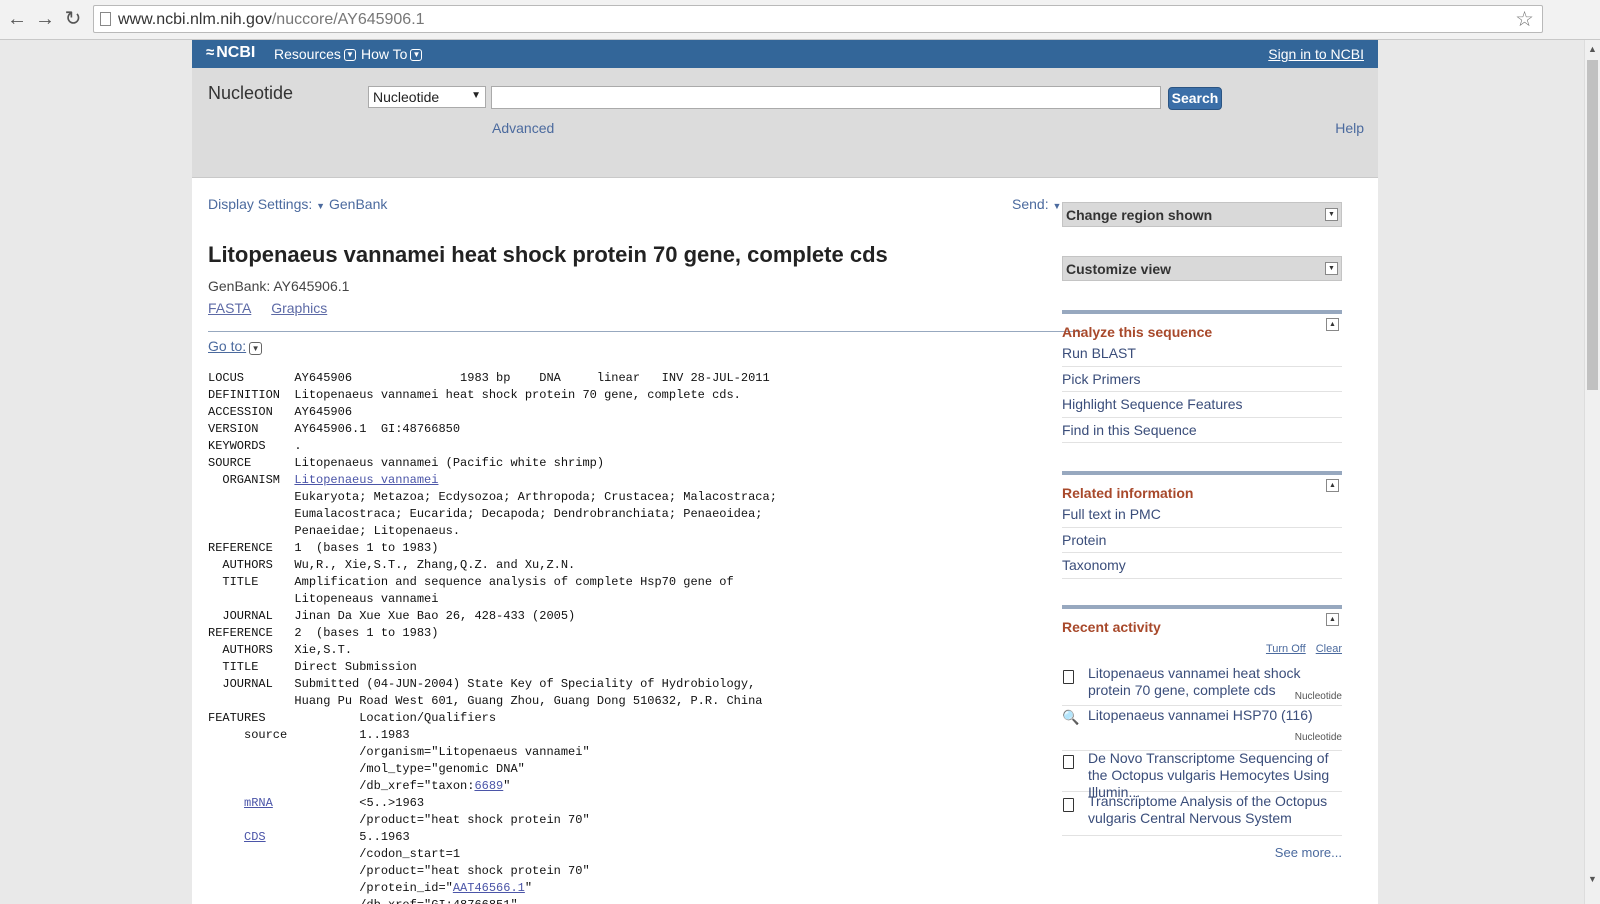  Describe the element at coordinates (210, 52) in the screenshot. I see `ncbi-logo-icon: ≈` at that location.